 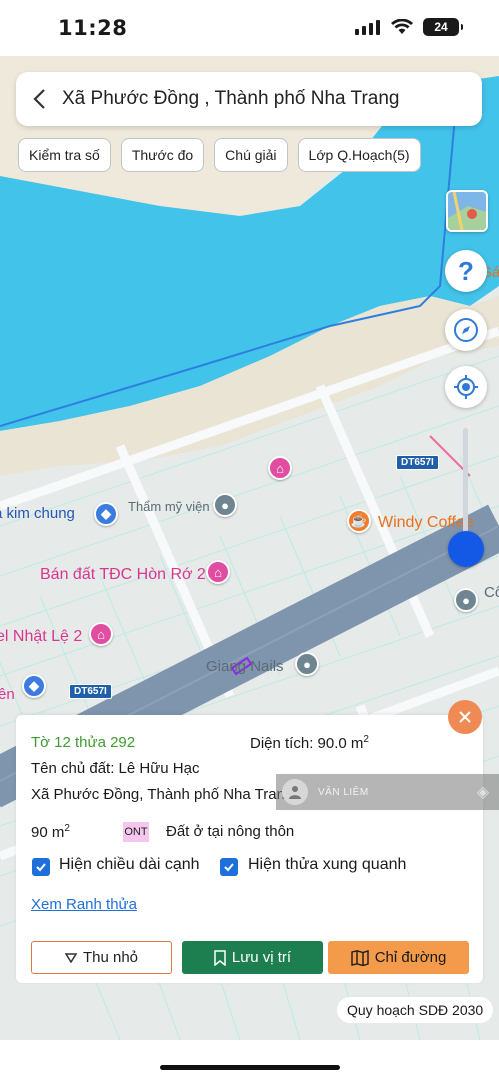 What do you see at coordinates (220, 957) in the screenshot?
I see `bookmark-icon` at bounding box center [220, 957].